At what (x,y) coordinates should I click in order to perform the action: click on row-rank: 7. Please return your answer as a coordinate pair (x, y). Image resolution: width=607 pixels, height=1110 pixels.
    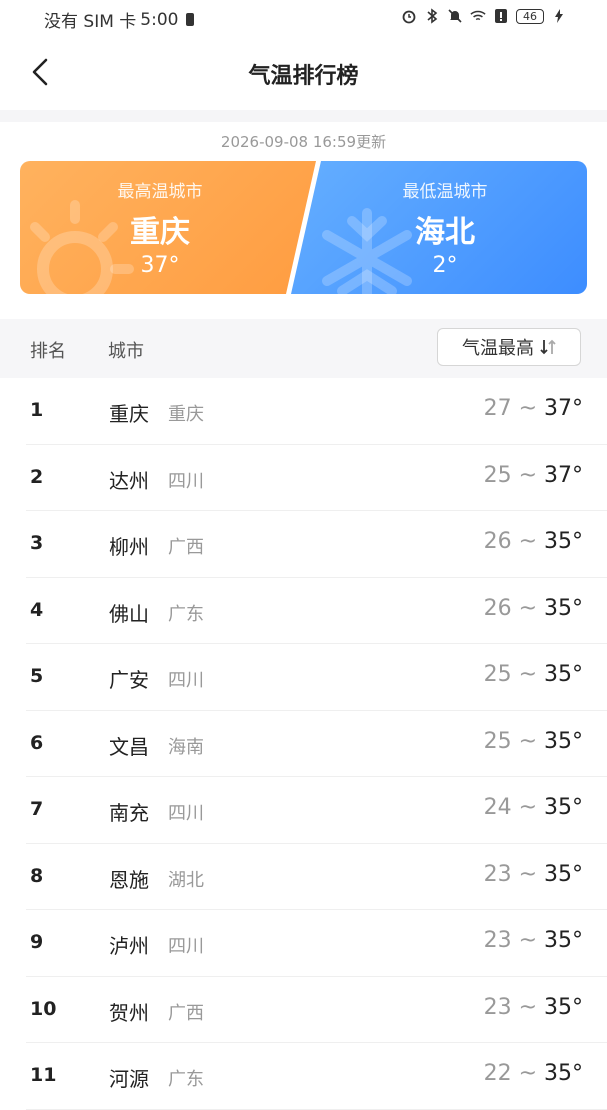
    Looking at the image, I should click on (37, 809).